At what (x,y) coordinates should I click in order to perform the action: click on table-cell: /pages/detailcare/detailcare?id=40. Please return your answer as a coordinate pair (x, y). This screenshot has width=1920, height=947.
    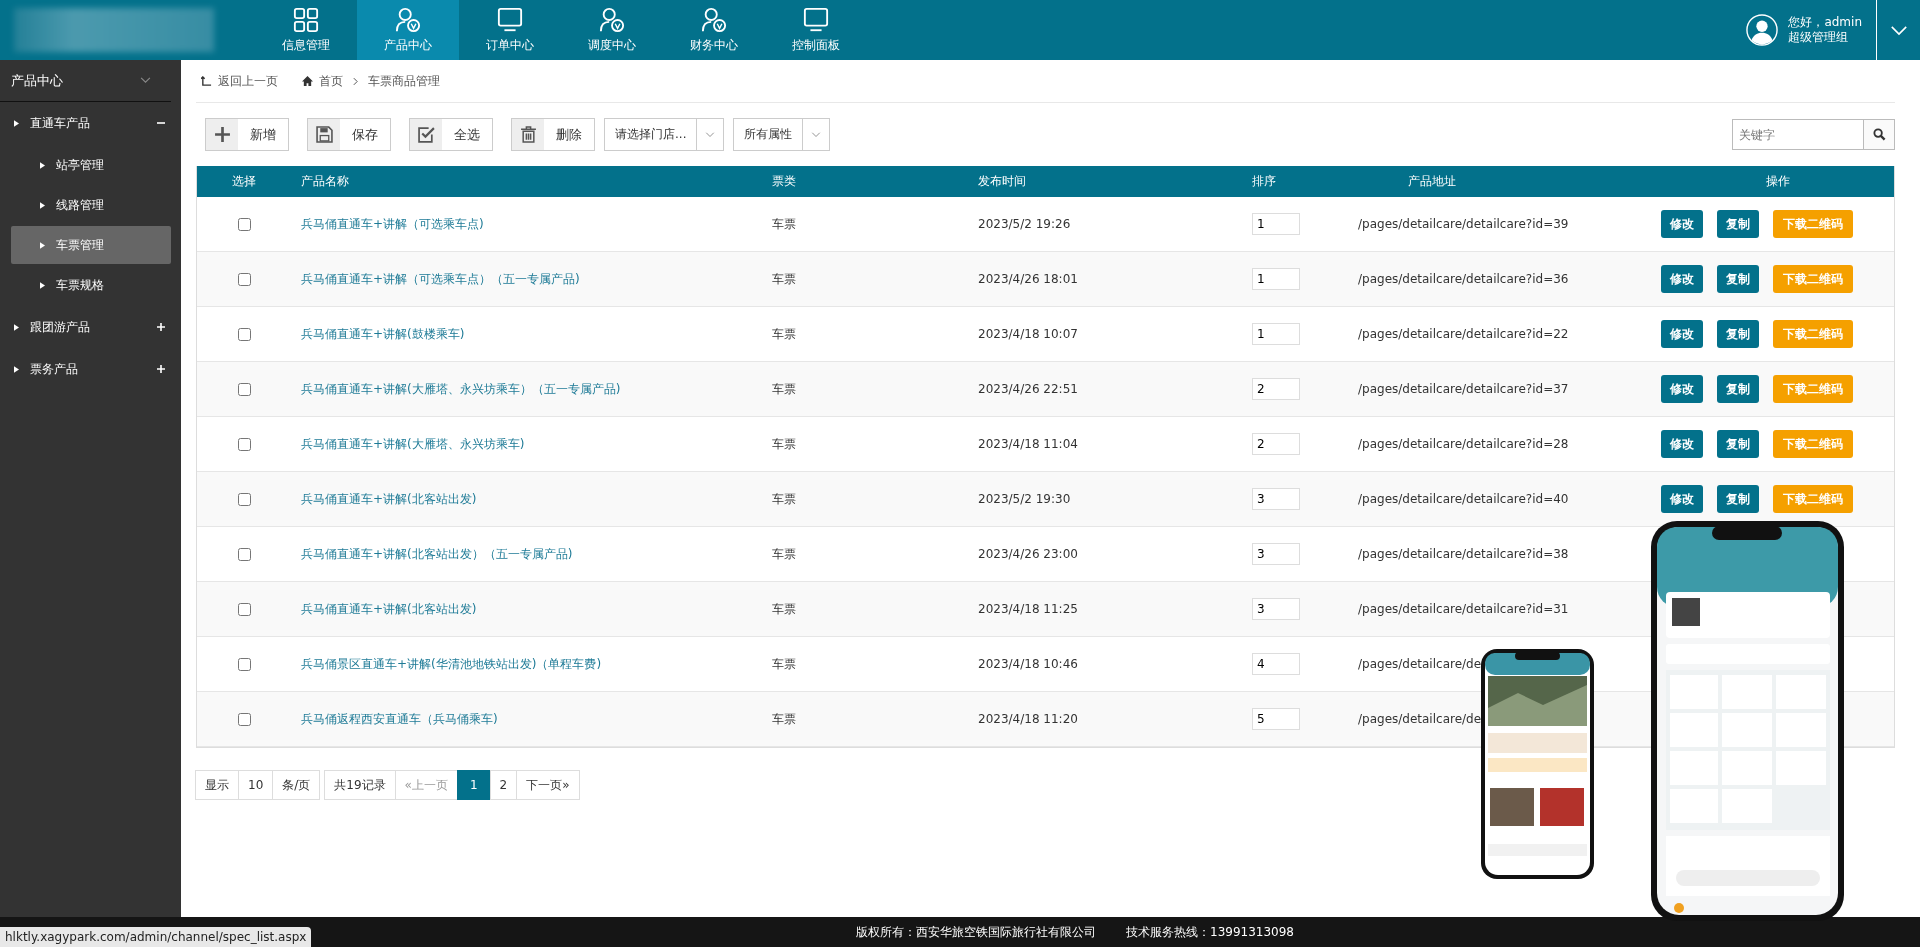
    Looking at the image, I should click on (1463, 499).